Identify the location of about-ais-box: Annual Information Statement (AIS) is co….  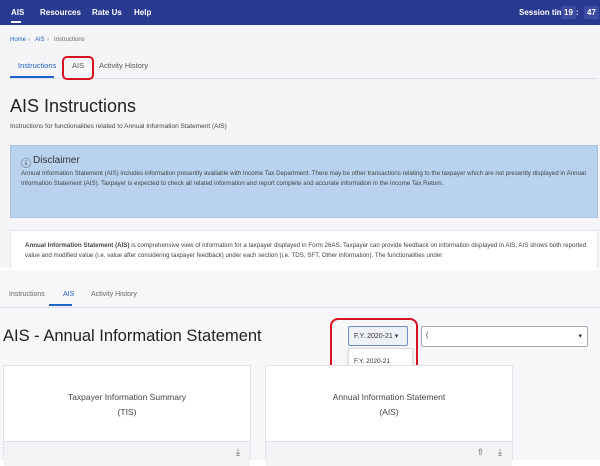
(304, 249).